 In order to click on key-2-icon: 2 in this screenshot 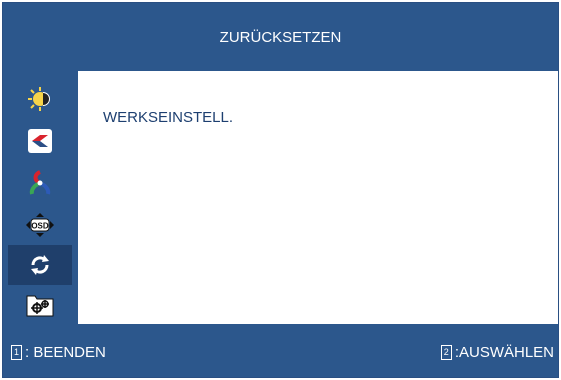, I will do `click(446, 352)`.